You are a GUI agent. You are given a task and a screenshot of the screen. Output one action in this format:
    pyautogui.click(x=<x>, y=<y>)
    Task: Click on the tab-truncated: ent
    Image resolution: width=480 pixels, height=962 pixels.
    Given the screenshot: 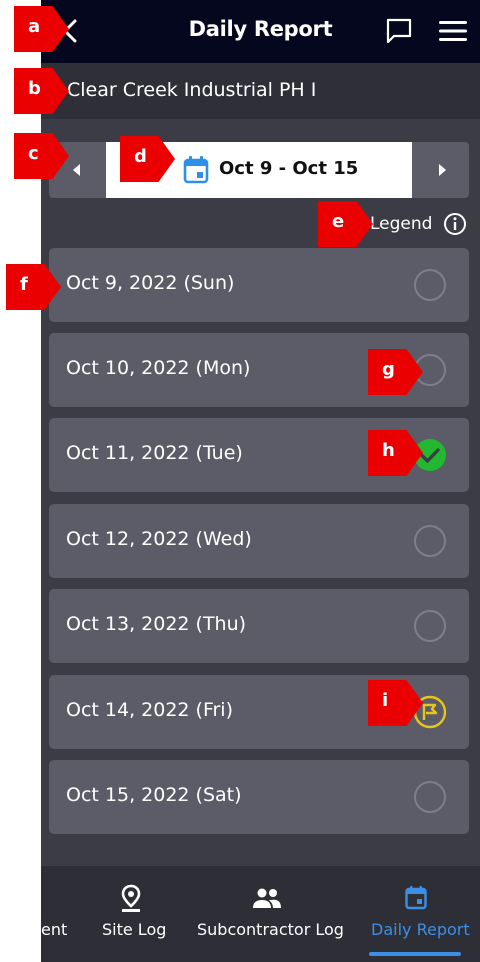 What is the action you would take?
    pyautogui.click(x=61, y=914)
    